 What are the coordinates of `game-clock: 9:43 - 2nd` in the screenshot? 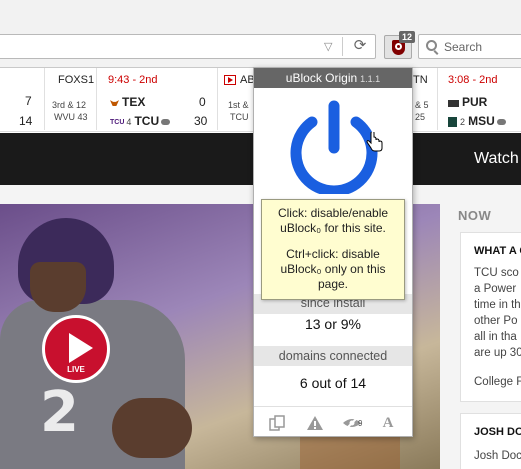 It's located at (133, 80).